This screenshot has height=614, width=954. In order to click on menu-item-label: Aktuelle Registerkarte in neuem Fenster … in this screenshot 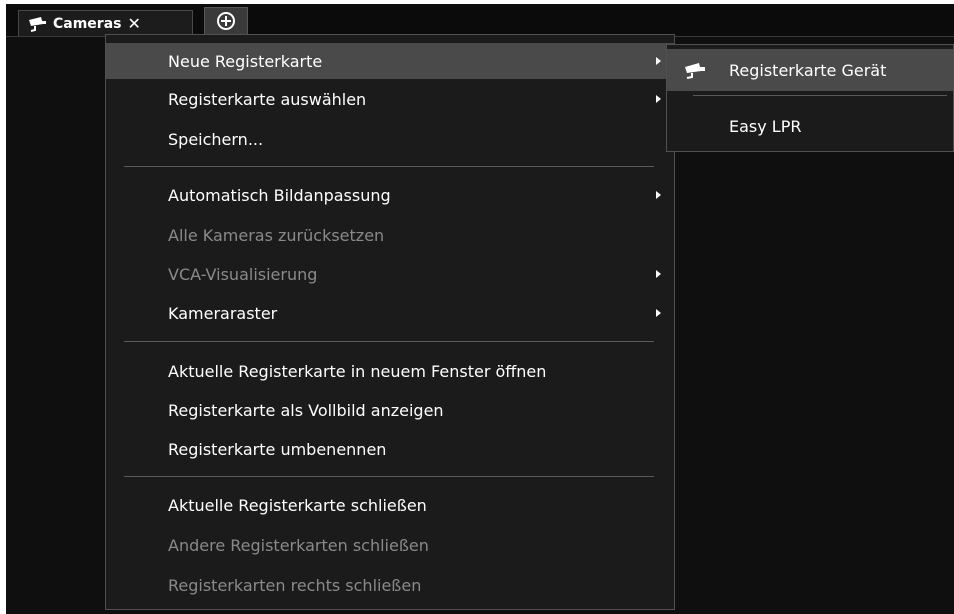, I will do `click(357, 371)`.